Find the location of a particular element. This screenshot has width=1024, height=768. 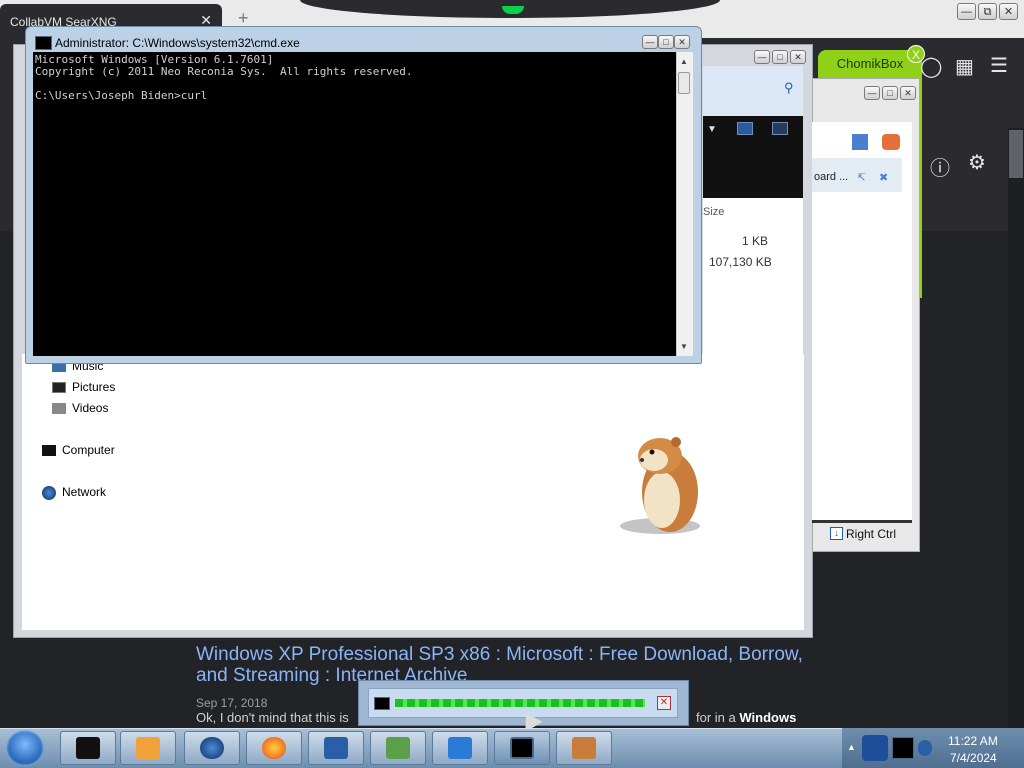

videos-icon is located at coordinates (59, 409).